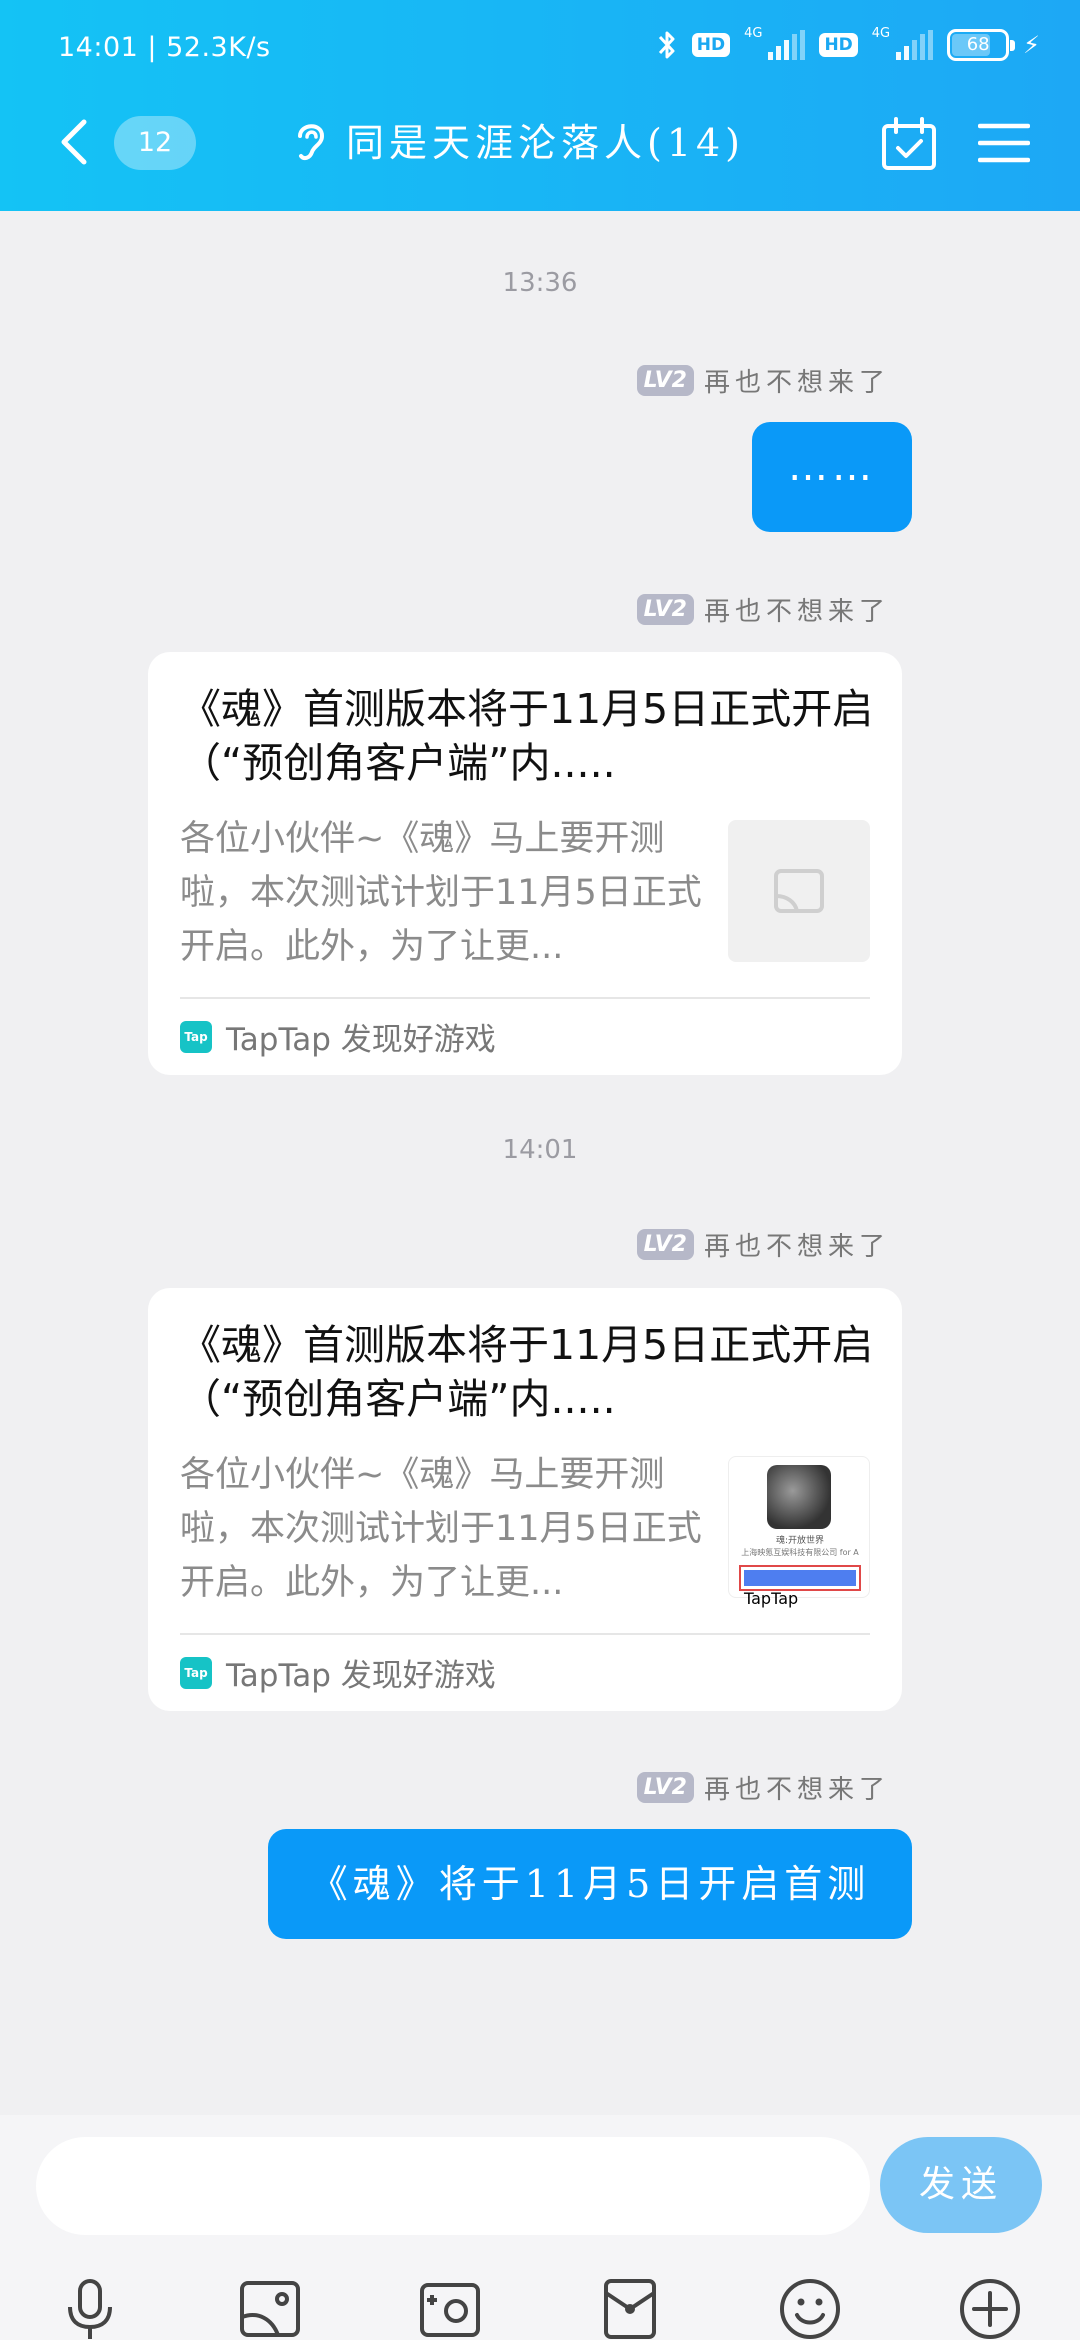  I want to click on card-thumbnail: 魂:开放世界 上海映氪互娱科技有限公司 for A View in TapTap, so click(799, 1532).